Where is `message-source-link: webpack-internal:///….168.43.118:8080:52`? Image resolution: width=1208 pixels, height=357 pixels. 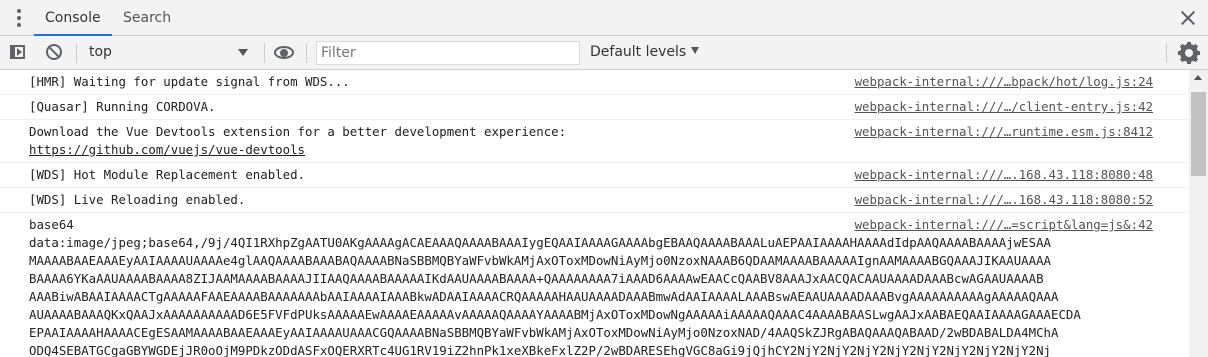
message-source-link: webpack-internal:///….168.43.118:8080:52 is located at coordinates (1004, 200).